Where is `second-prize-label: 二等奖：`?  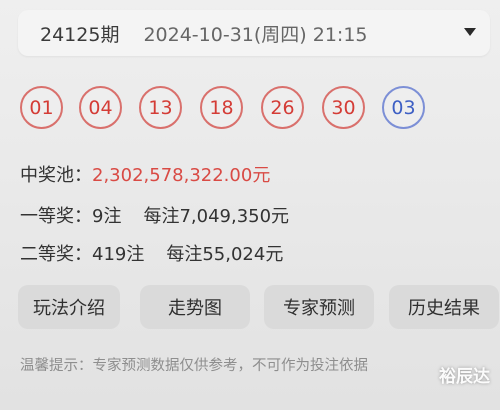
second-prize-label: 二等奖： is located at coordinates (56, 254).